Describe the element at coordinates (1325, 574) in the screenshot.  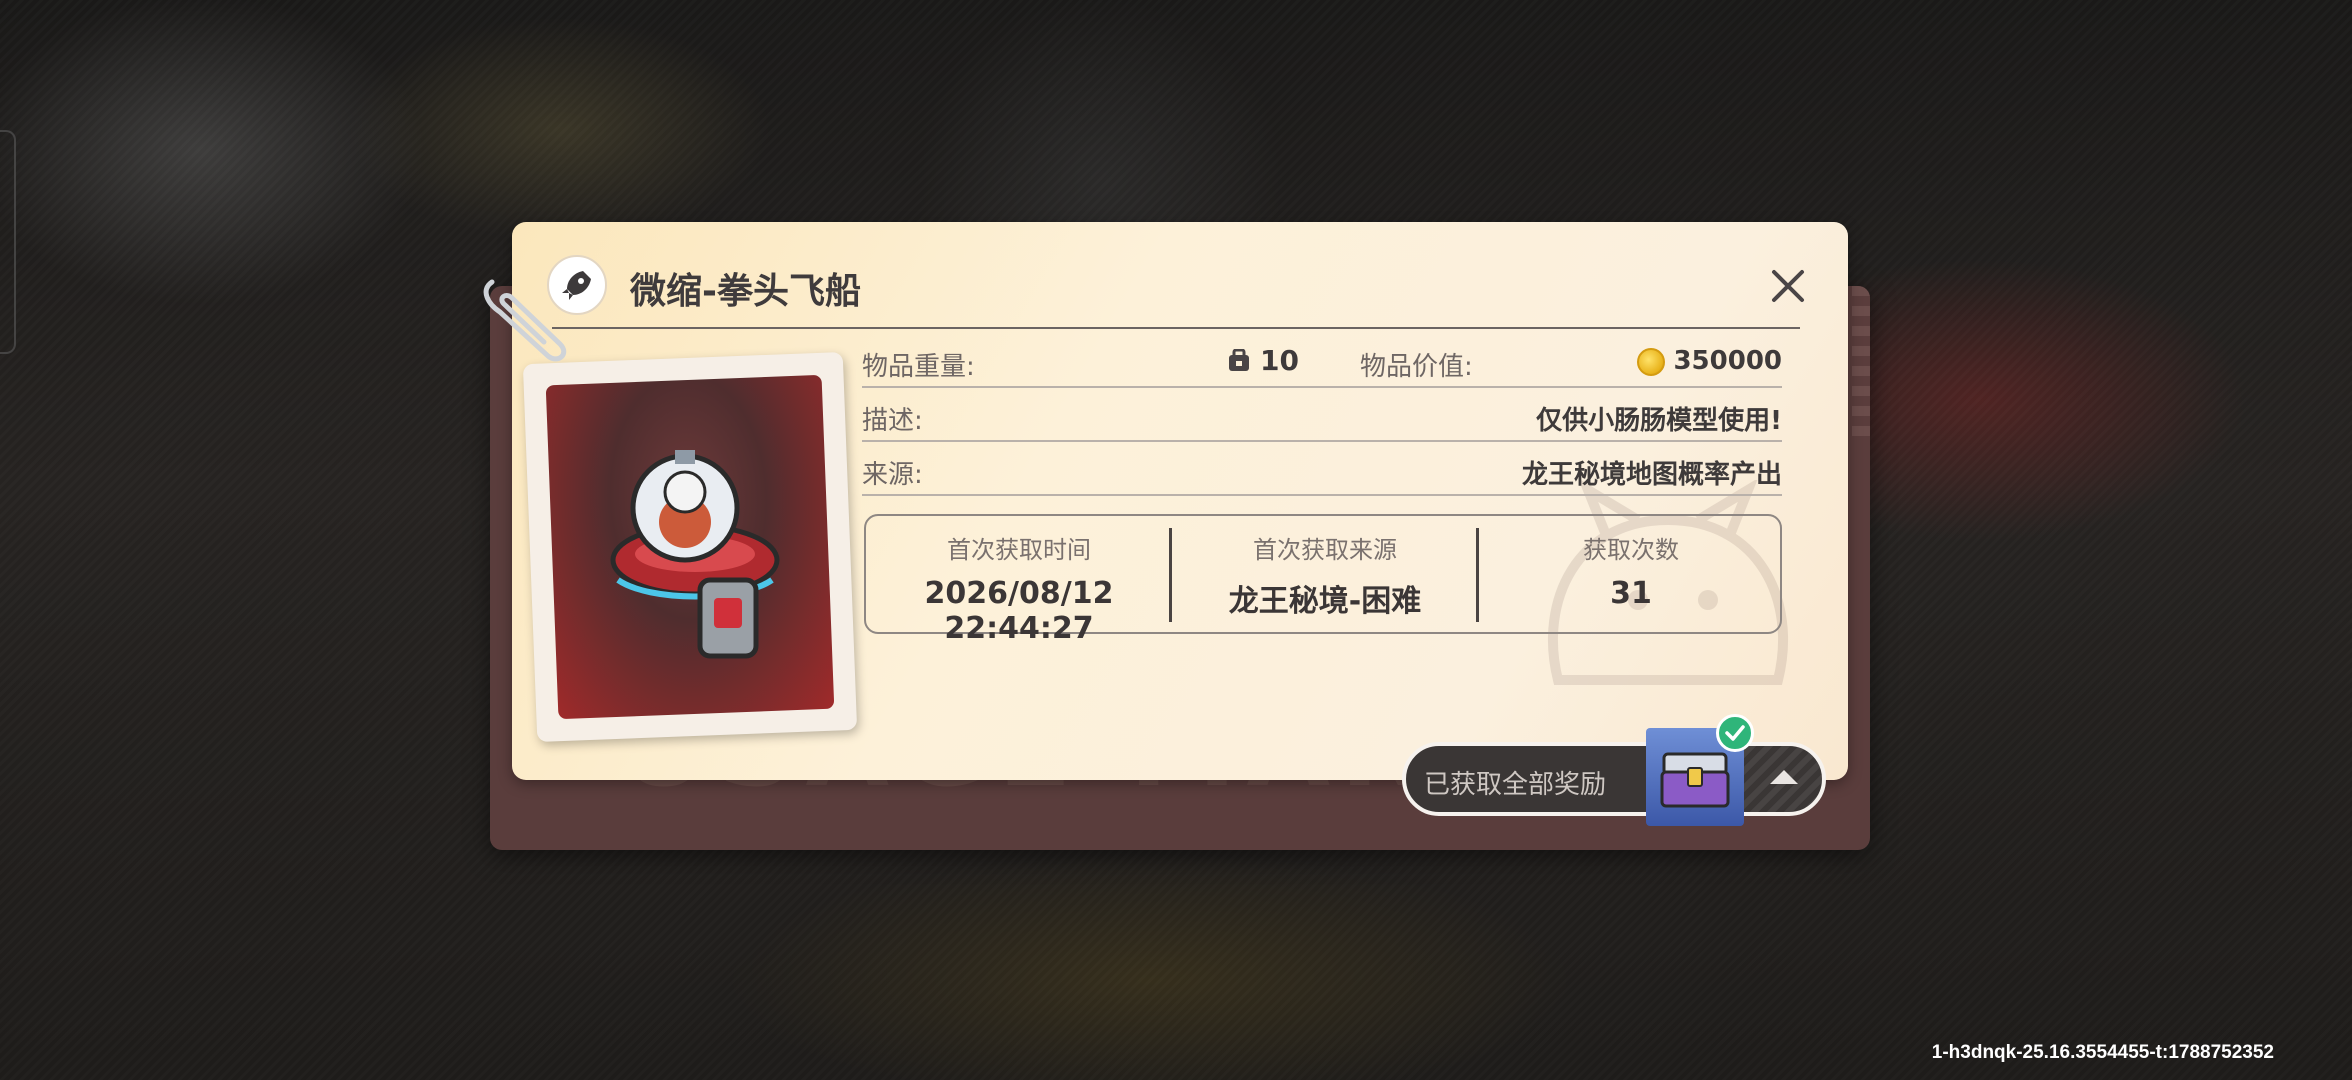
I see `first-acquired-source: 首次获取来源 龙王秘境-困难` at that location.